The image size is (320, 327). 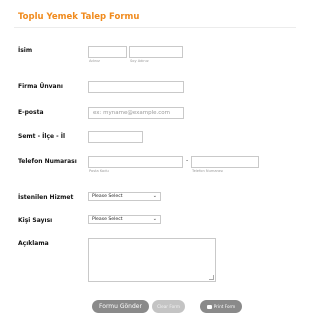 What do you see at coordinates (115, 137) in the screenshot?
I see `location-input` at bounding box center [115, 137].